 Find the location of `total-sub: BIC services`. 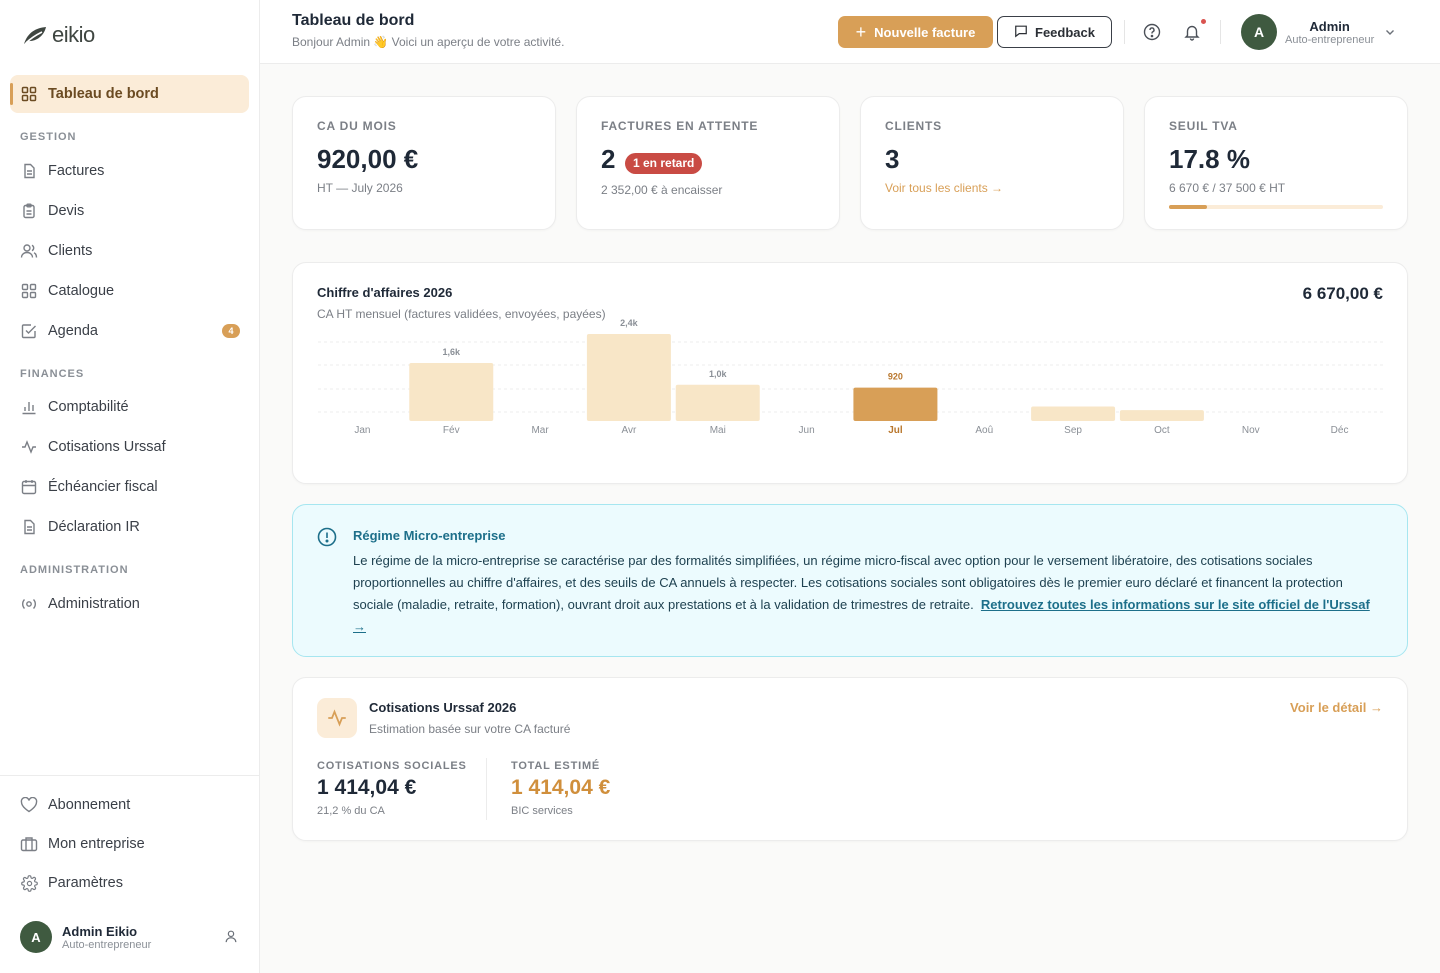

total-sub: BIC services is located at coordinates (542, 811).